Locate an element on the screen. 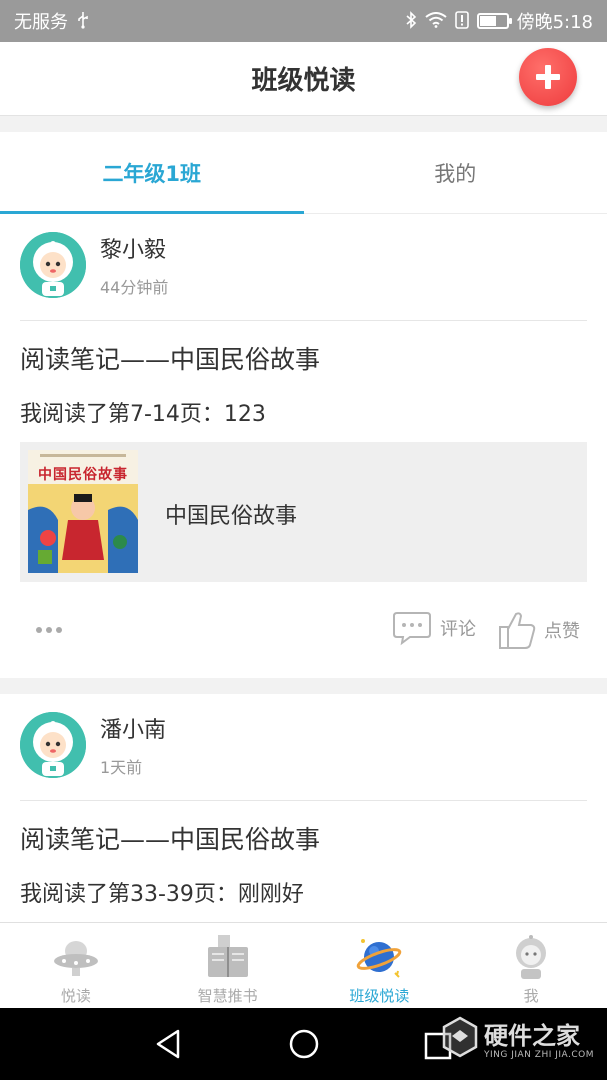  battery-icon is located at coordinates (494, 21).